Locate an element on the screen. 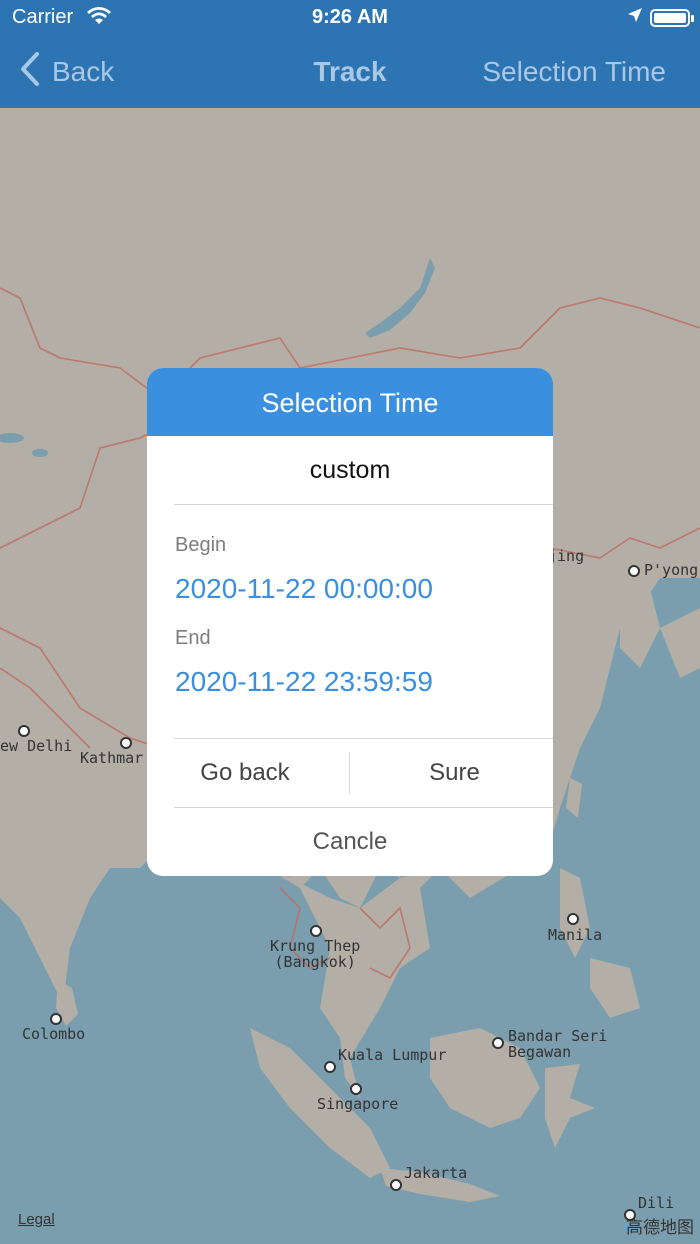 The height and width of the screenshot is (1244, 700). city-label-kathmandu: Kathmar is located at coordinates (112, 758).